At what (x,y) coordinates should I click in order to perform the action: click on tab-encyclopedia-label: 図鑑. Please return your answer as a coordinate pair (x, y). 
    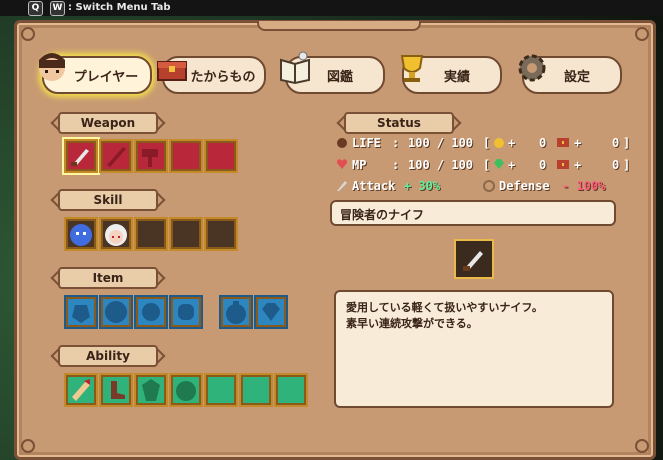
    Looking at the image, I should click on (339, 77).